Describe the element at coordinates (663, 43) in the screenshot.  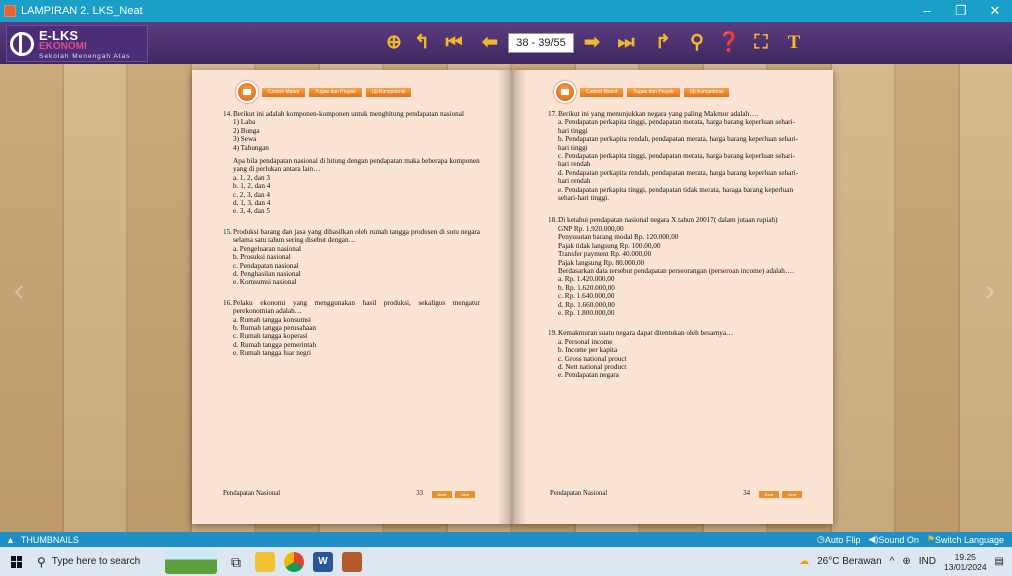
I see `redo-icon: ↱` at that location.